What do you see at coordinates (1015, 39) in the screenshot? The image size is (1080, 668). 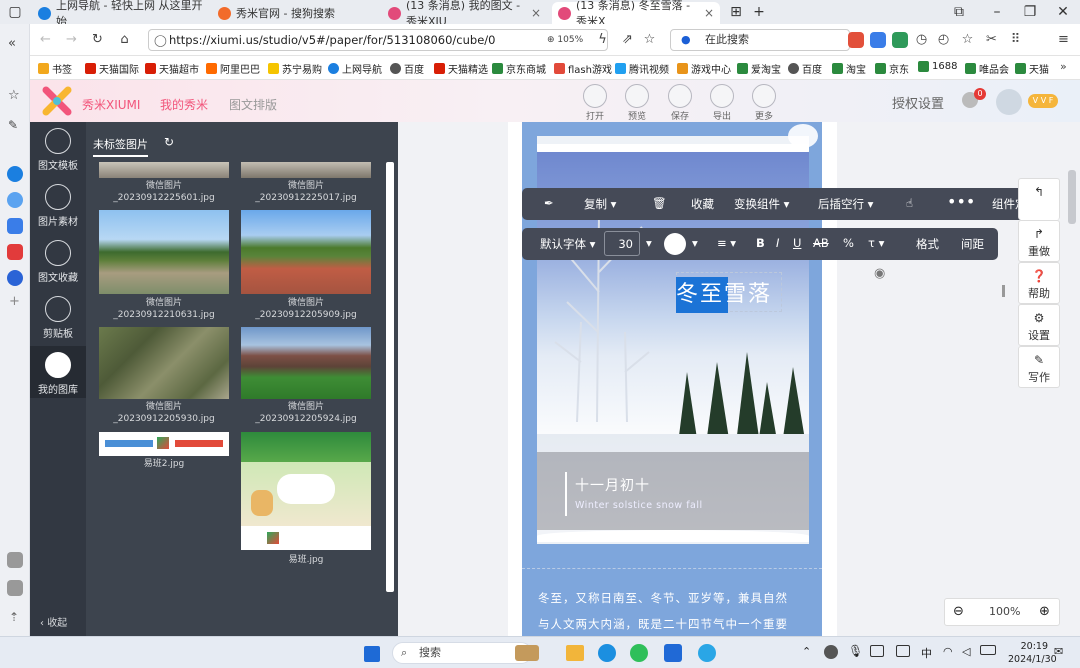 I see `grid-icon: ⠿` at bounding box center [1015, 39].